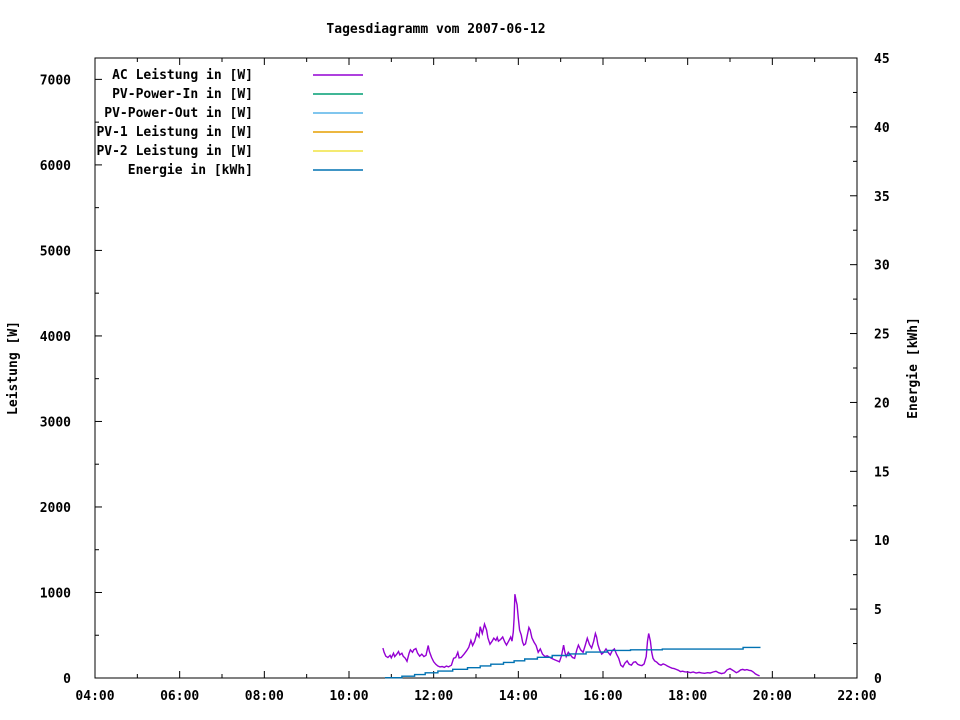 This screenshot has width=960, height=720. I want to click on x-tick-label: 12:00, so click(433, 696).